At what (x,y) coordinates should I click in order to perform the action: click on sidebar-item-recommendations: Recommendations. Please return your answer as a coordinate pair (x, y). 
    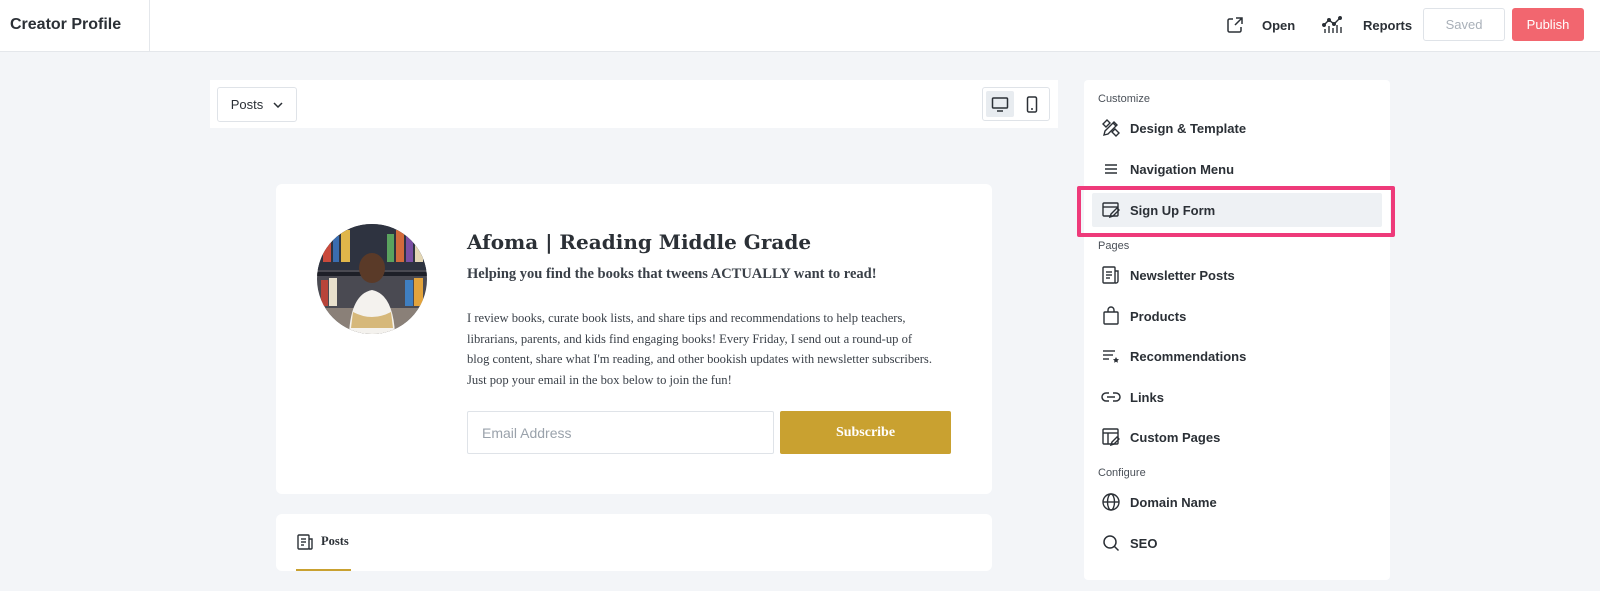
    Looking at the image, I should click on (1237, 356).